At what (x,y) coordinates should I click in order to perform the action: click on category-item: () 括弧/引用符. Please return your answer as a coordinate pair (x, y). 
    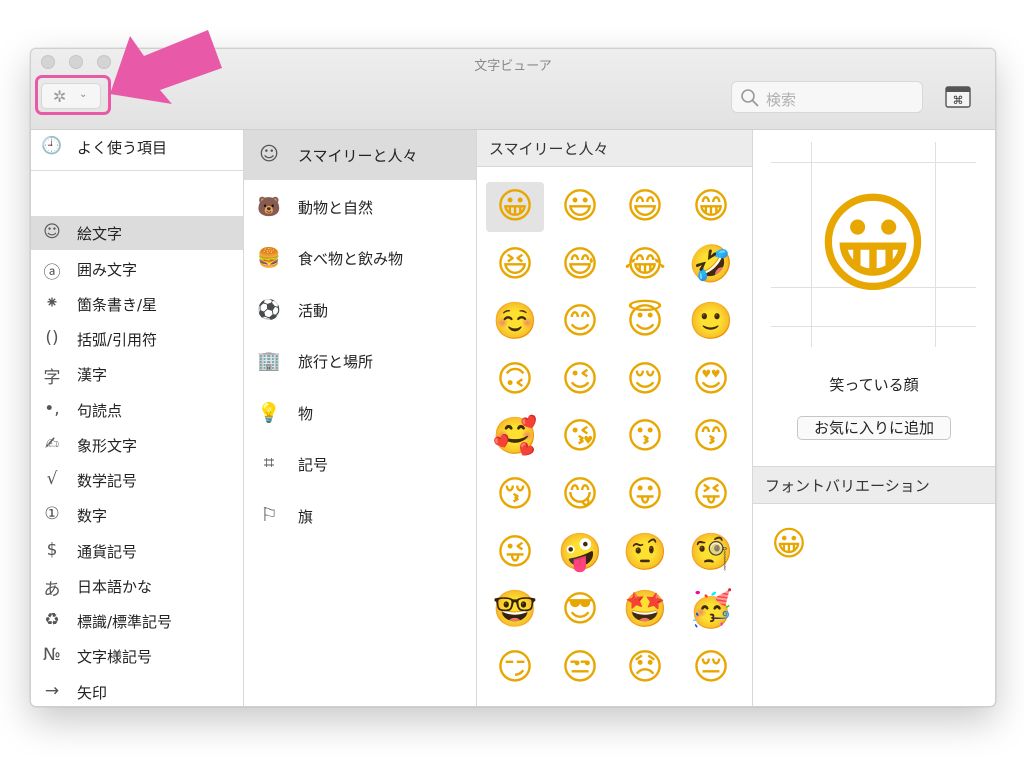
    Looking at the image, I should click on (137, 339).